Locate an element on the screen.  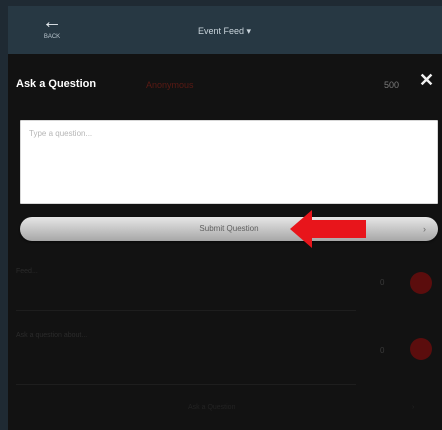
submit-question-label: Submit Question is located at coordinates (229, 228).